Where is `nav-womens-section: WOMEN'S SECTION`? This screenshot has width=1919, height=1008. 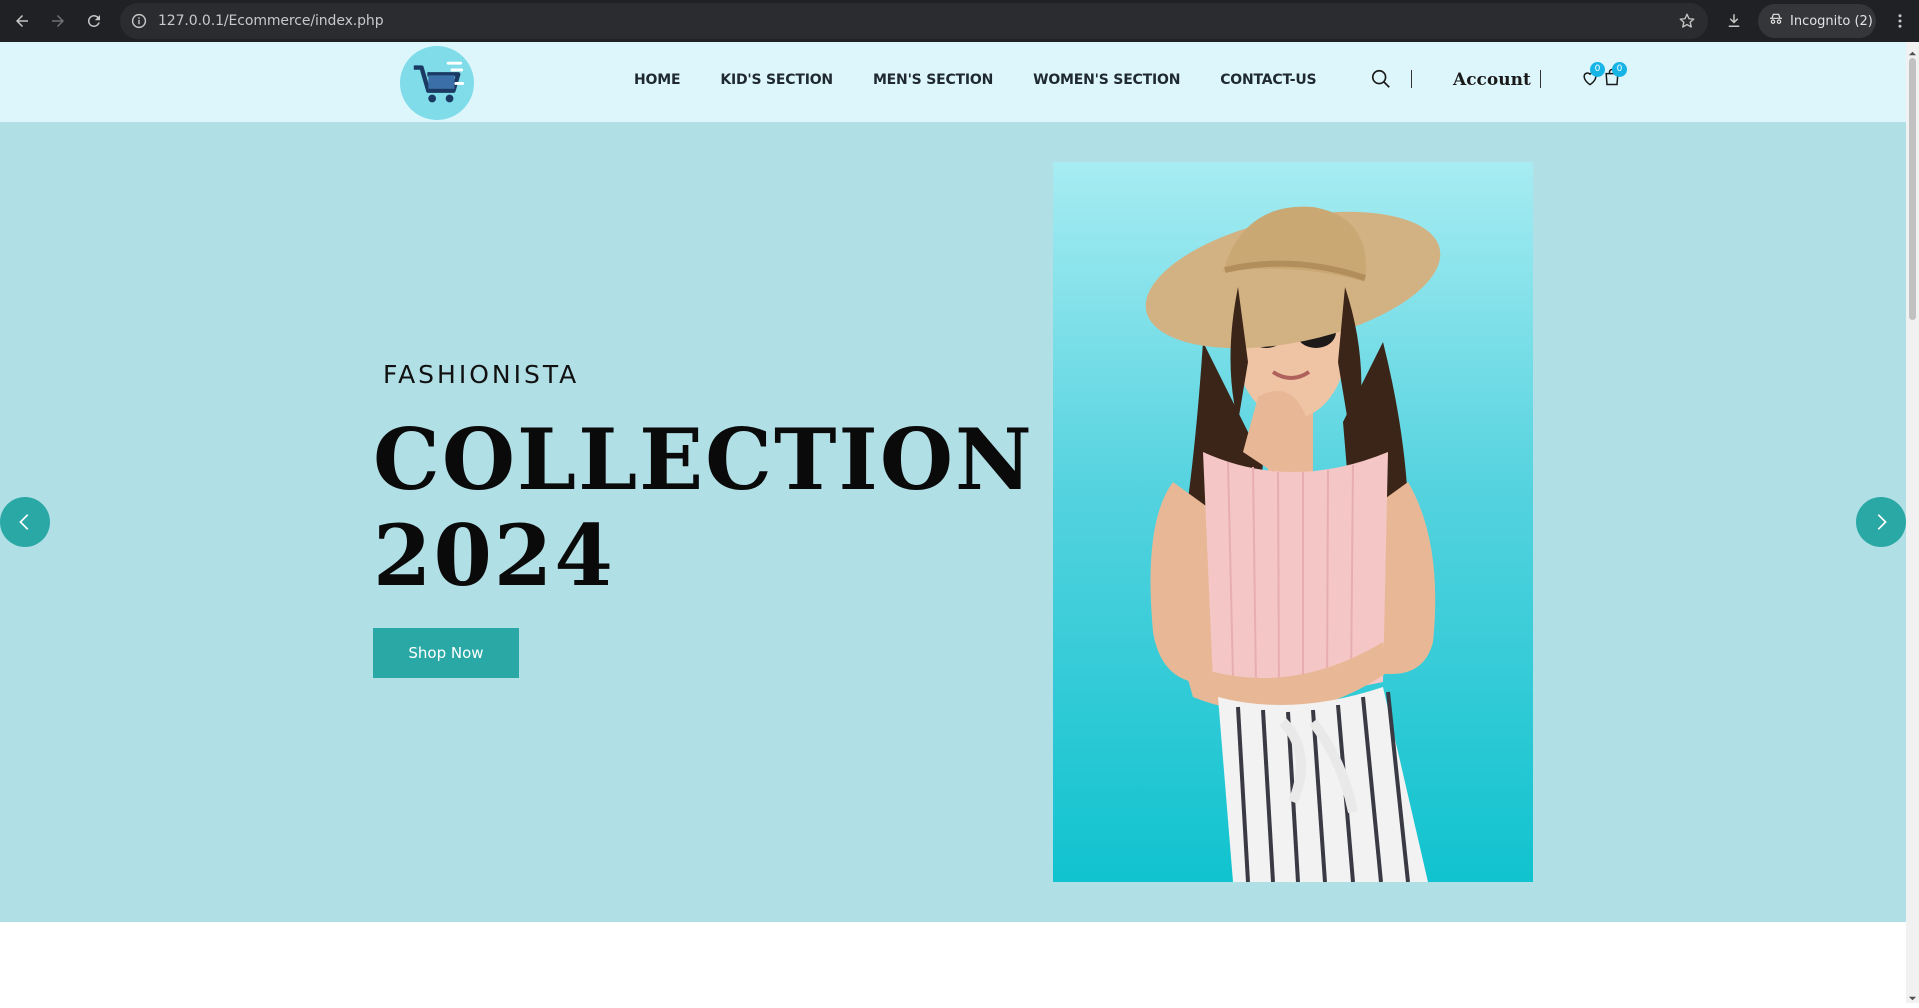 nav-womens-section: WOMEN'S SECTION is located at coordinates (1106, 80).